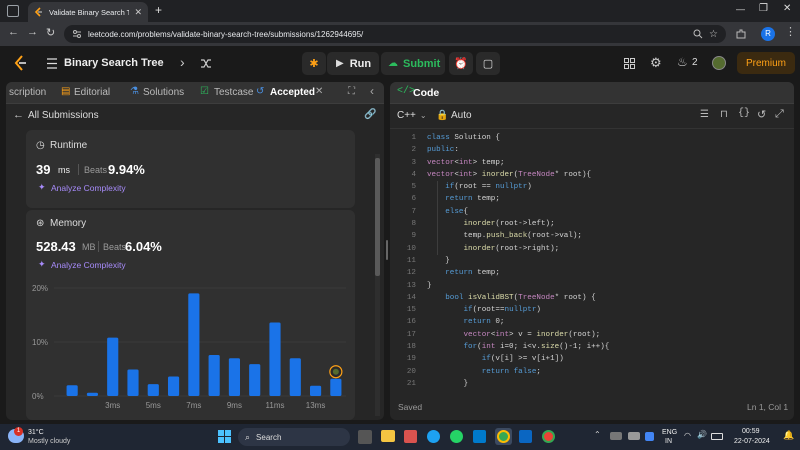 The image size is (800, 450). I want to click on tab-testcase: Testcase, so click(233, 92).